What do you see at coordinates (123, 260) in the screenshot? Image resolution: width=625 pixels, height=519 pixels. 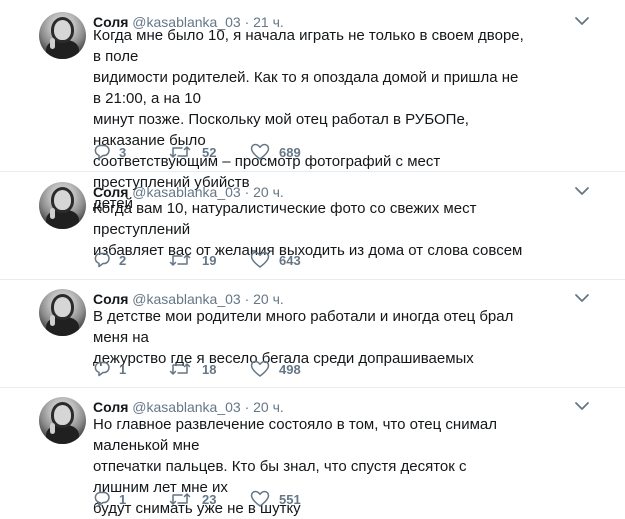 I see `reply-count: 2` at bounding box center [123, 260].